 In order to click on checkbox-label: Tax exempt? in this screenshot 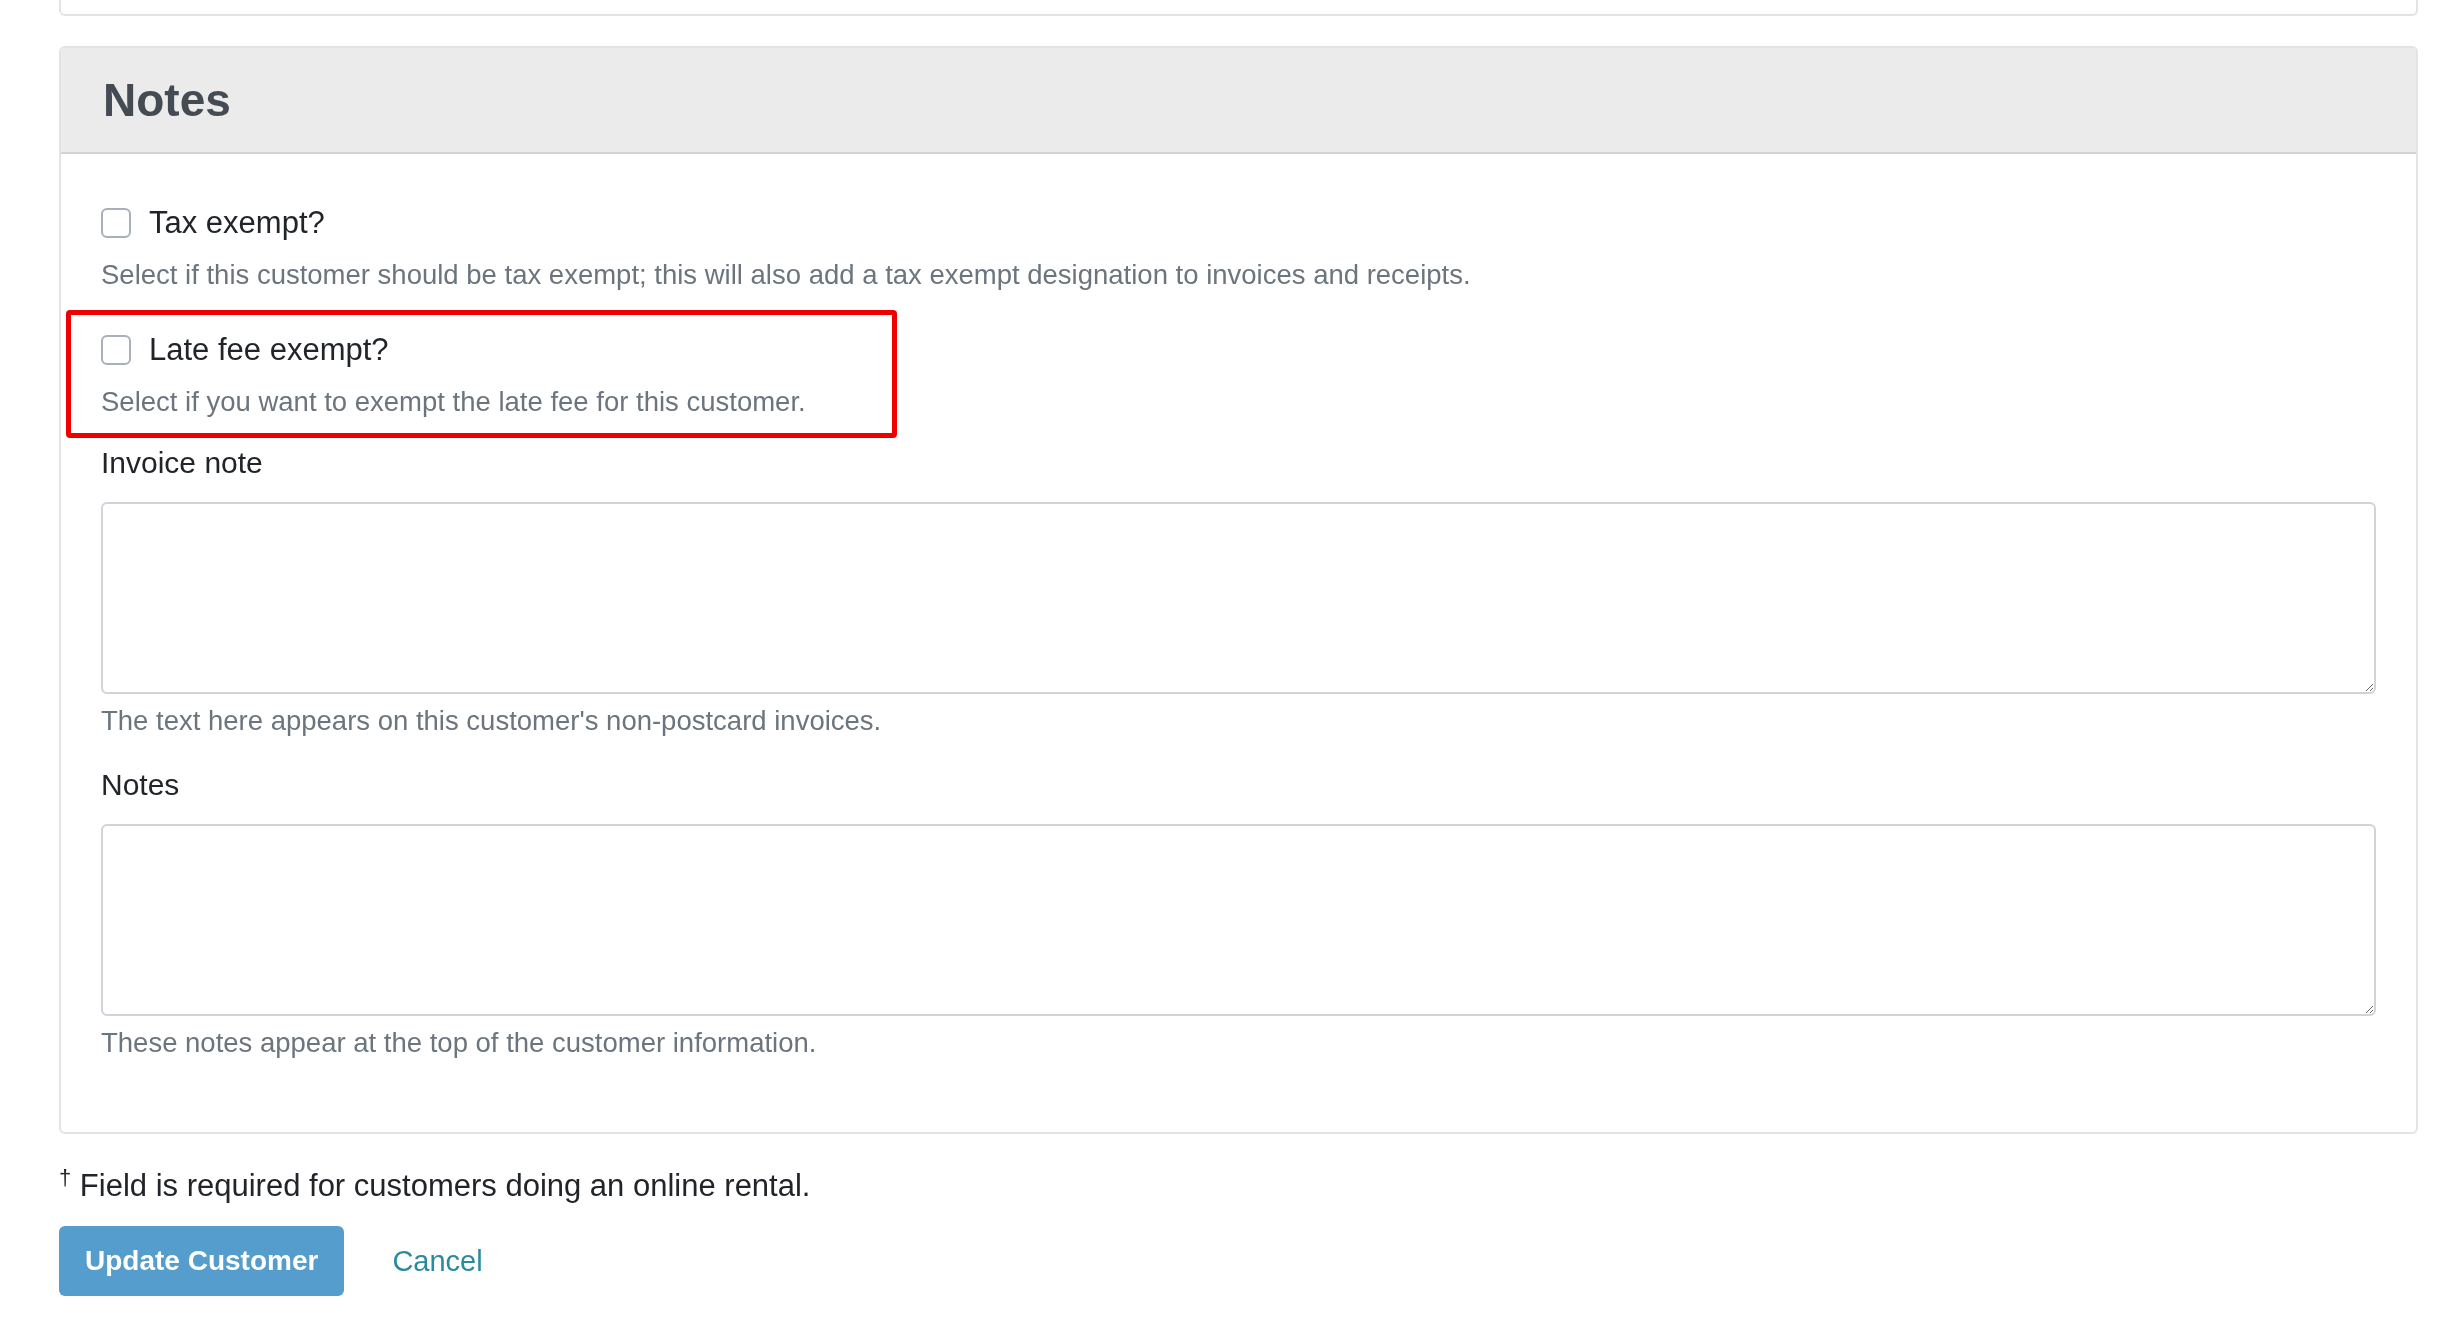, I will do `click(237, 223)`.